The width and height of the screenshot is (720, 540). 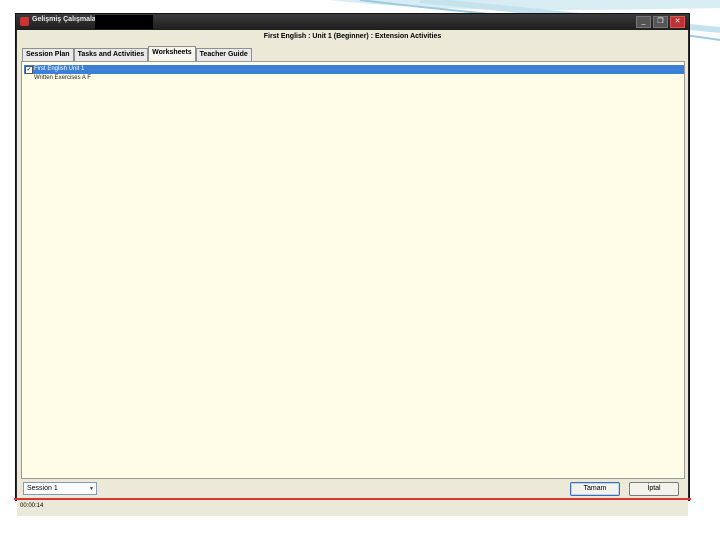 I want to click on tree-item-label: Written Exercises A F, so click(x=62, y=78).